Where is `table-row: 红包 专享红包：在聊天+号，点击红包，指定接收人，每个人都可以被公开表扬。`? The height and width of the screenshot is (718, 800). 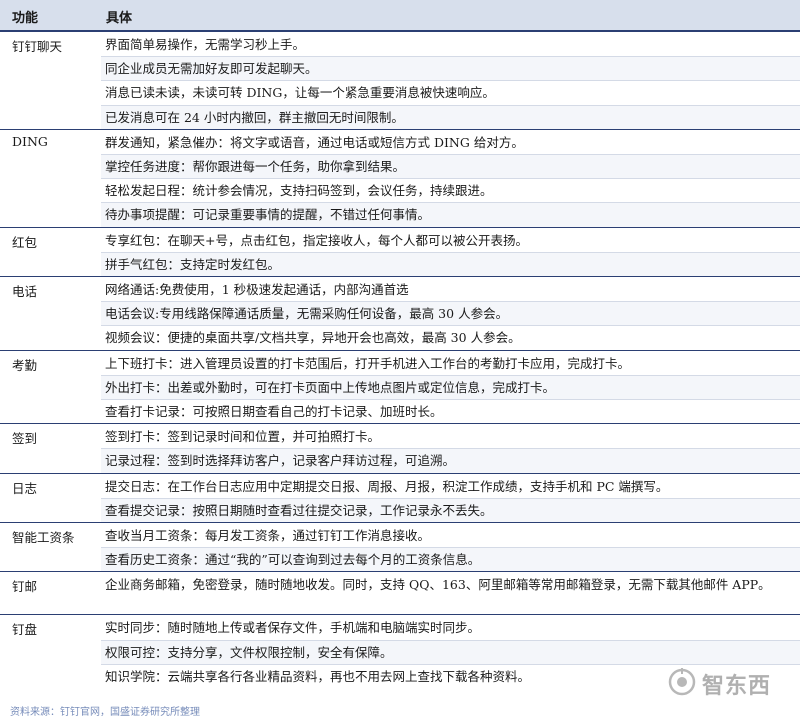 table-row: 红包 专享红包：在聊天+号，点击红包，指定接收人，每个人都可以被公开表扬。 is located at coordinates (400, 240).